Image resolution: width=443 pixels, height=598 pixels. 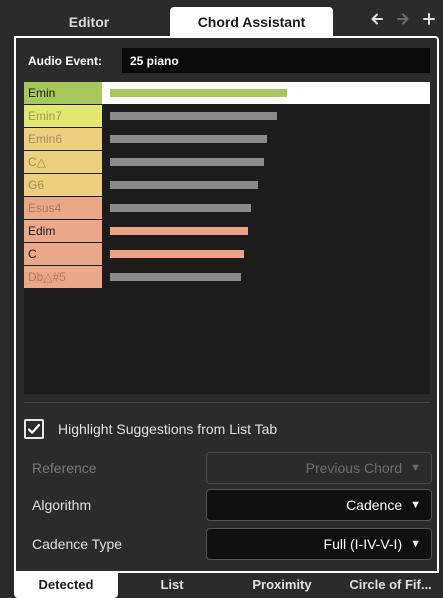 I want to click on chord-name: Esus4, so click(x=63, y=208).